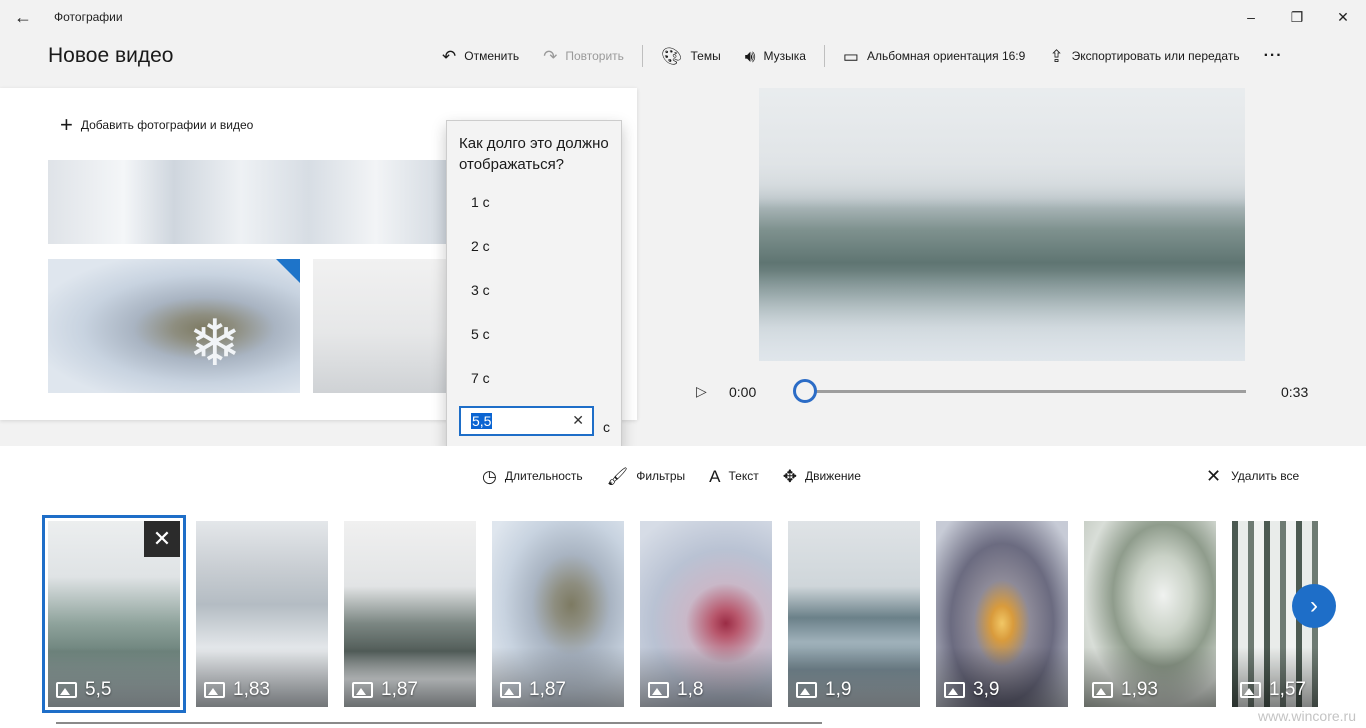  I want to click on card-duration-badge: 1,93, so click(1125, 690).